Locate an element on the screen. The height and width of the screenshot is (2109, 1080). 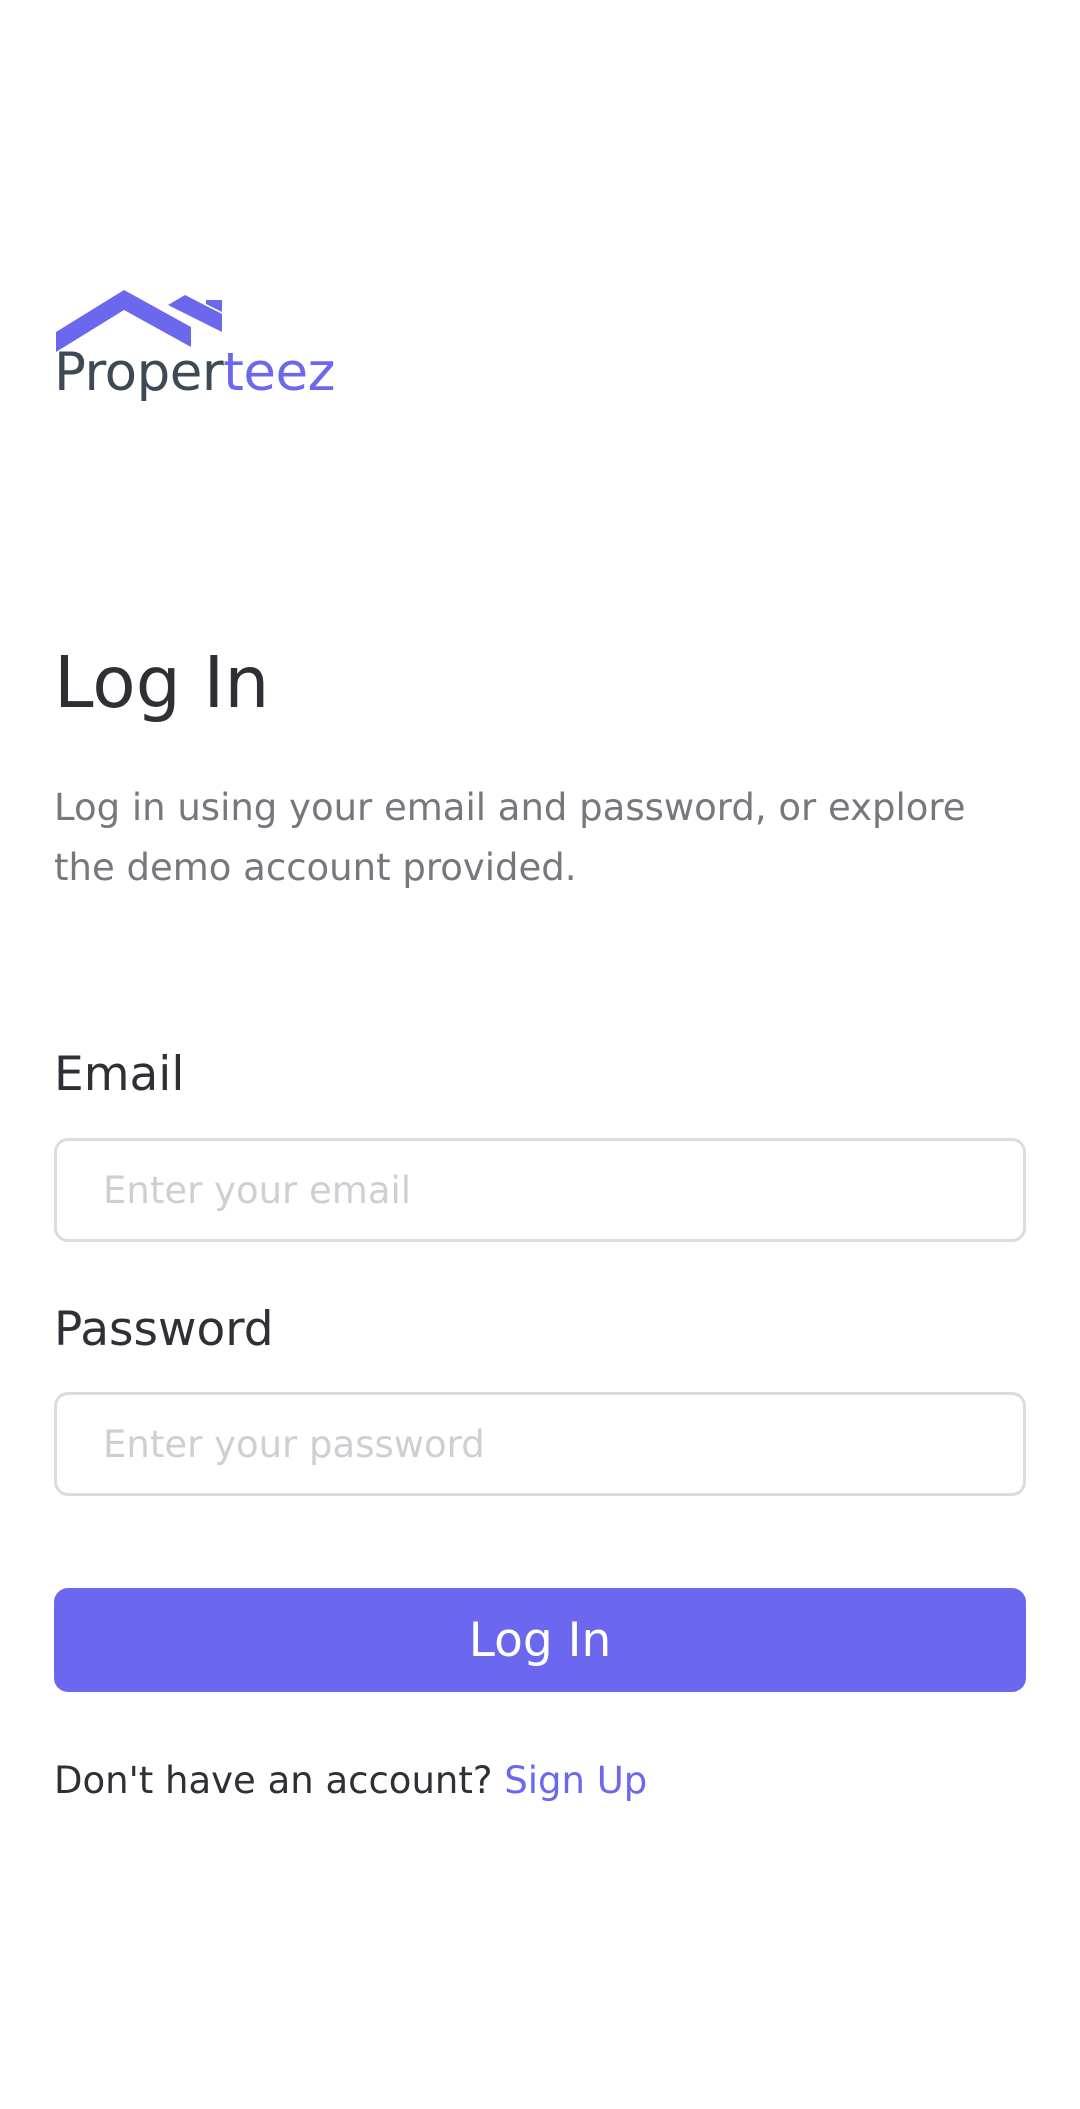
logo-wordmark: Properteez is located at coordinates (194, 372).